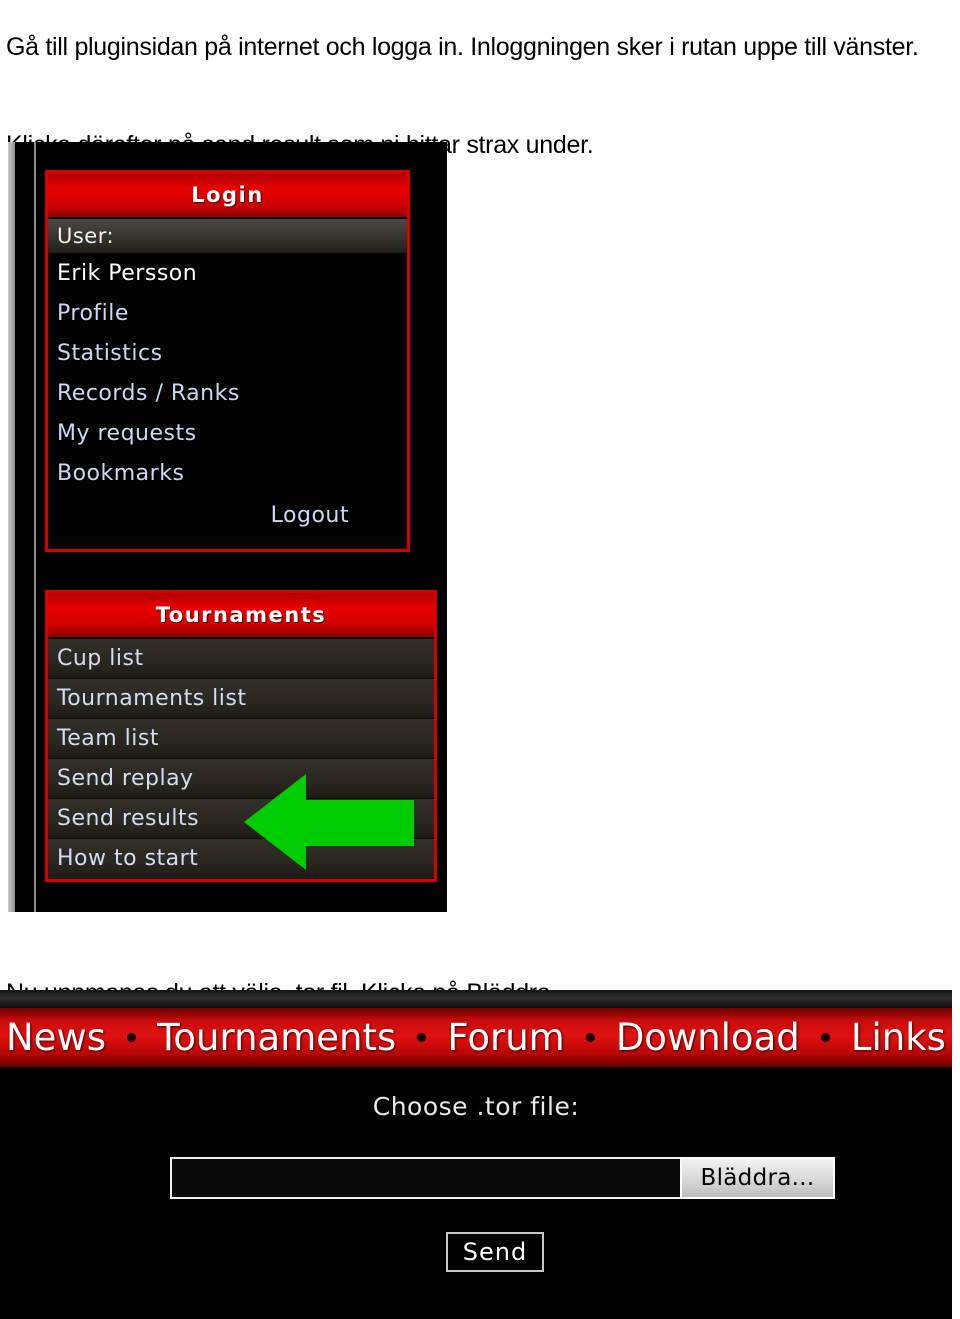  What do you see at coordinates (309, 515) in the screenshot?
I see `logout-label: Logout` at bounding box center [309, 515].